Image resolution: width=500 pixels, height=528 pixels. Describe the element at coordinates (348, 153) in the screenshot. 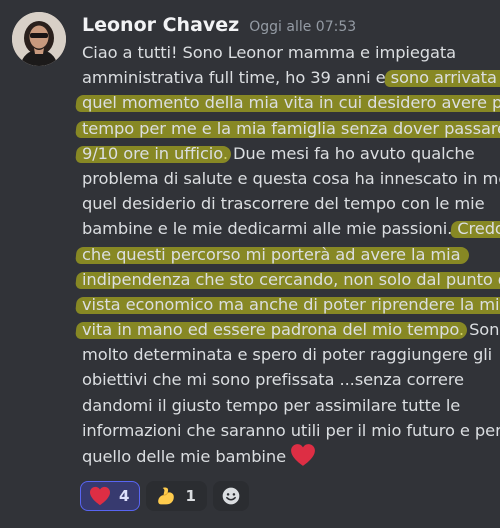

I see `message-text: . Due mesi fa ho avuto qualche` at that location.